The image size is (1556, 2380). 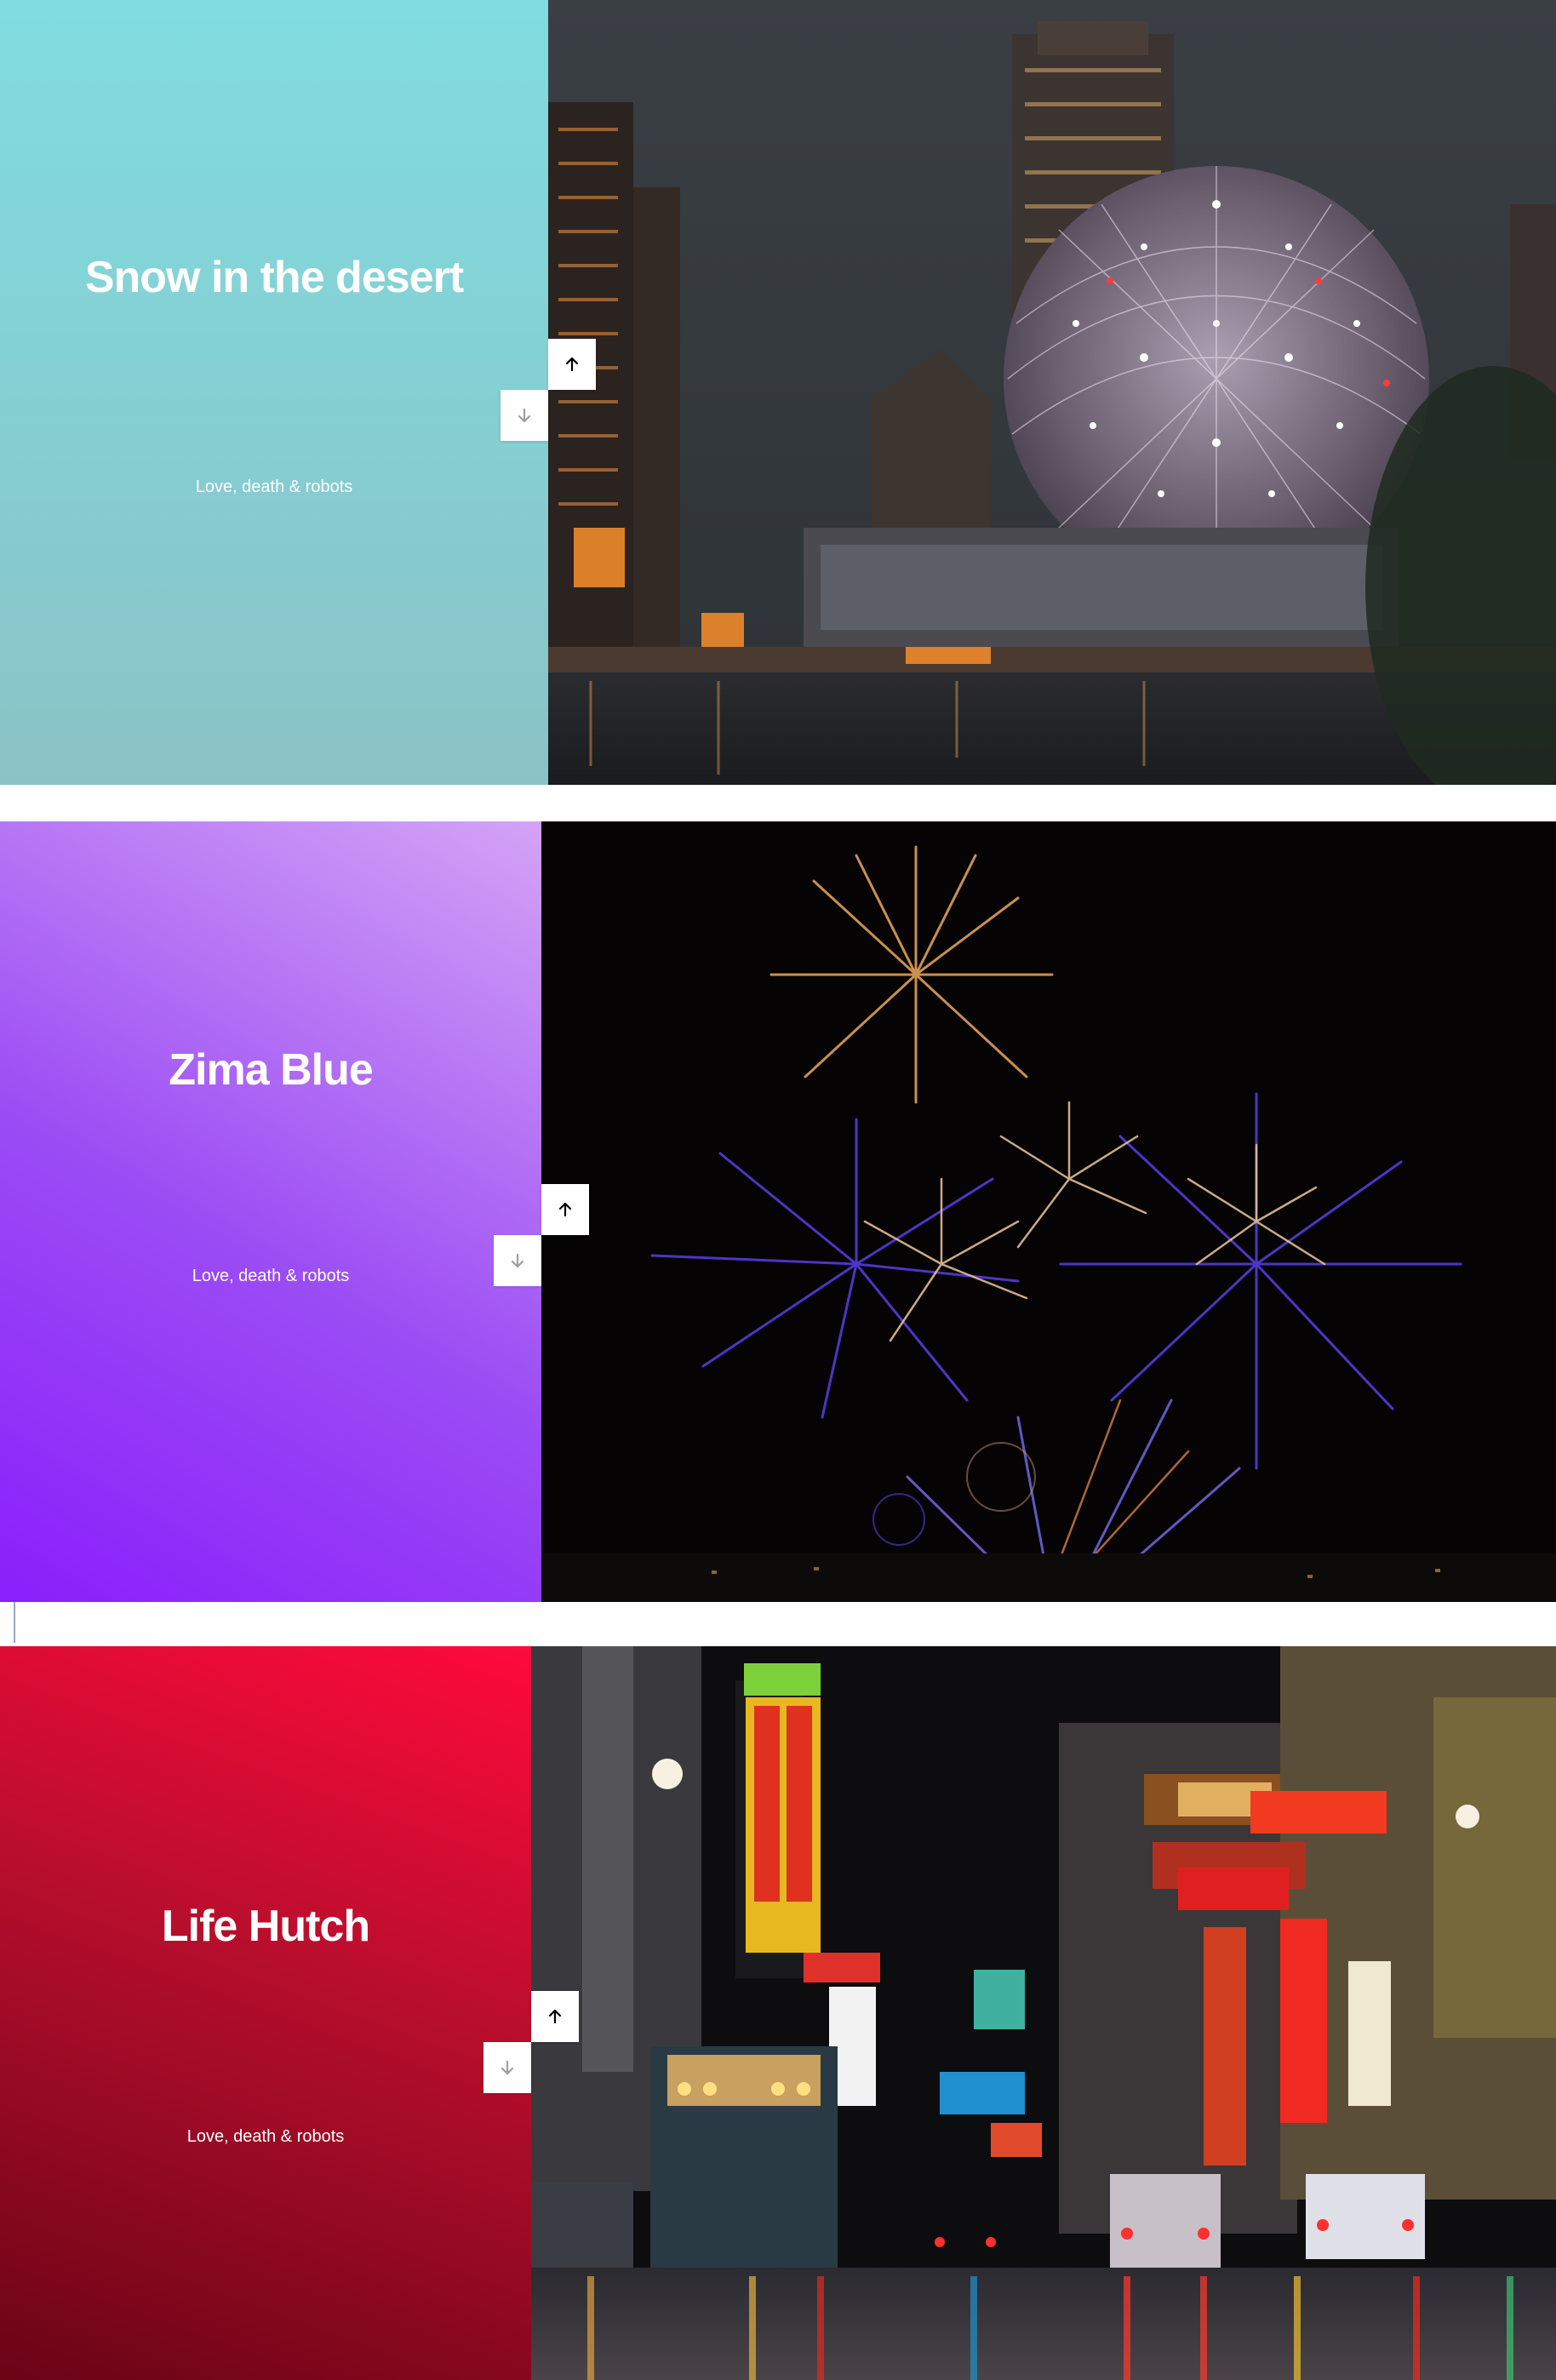 What do you see at coordinates (274, 393) in the screenshot?
I see `slide-info-panel: Snow in the desert Love, death & robots` at bounding box center [274, 393].